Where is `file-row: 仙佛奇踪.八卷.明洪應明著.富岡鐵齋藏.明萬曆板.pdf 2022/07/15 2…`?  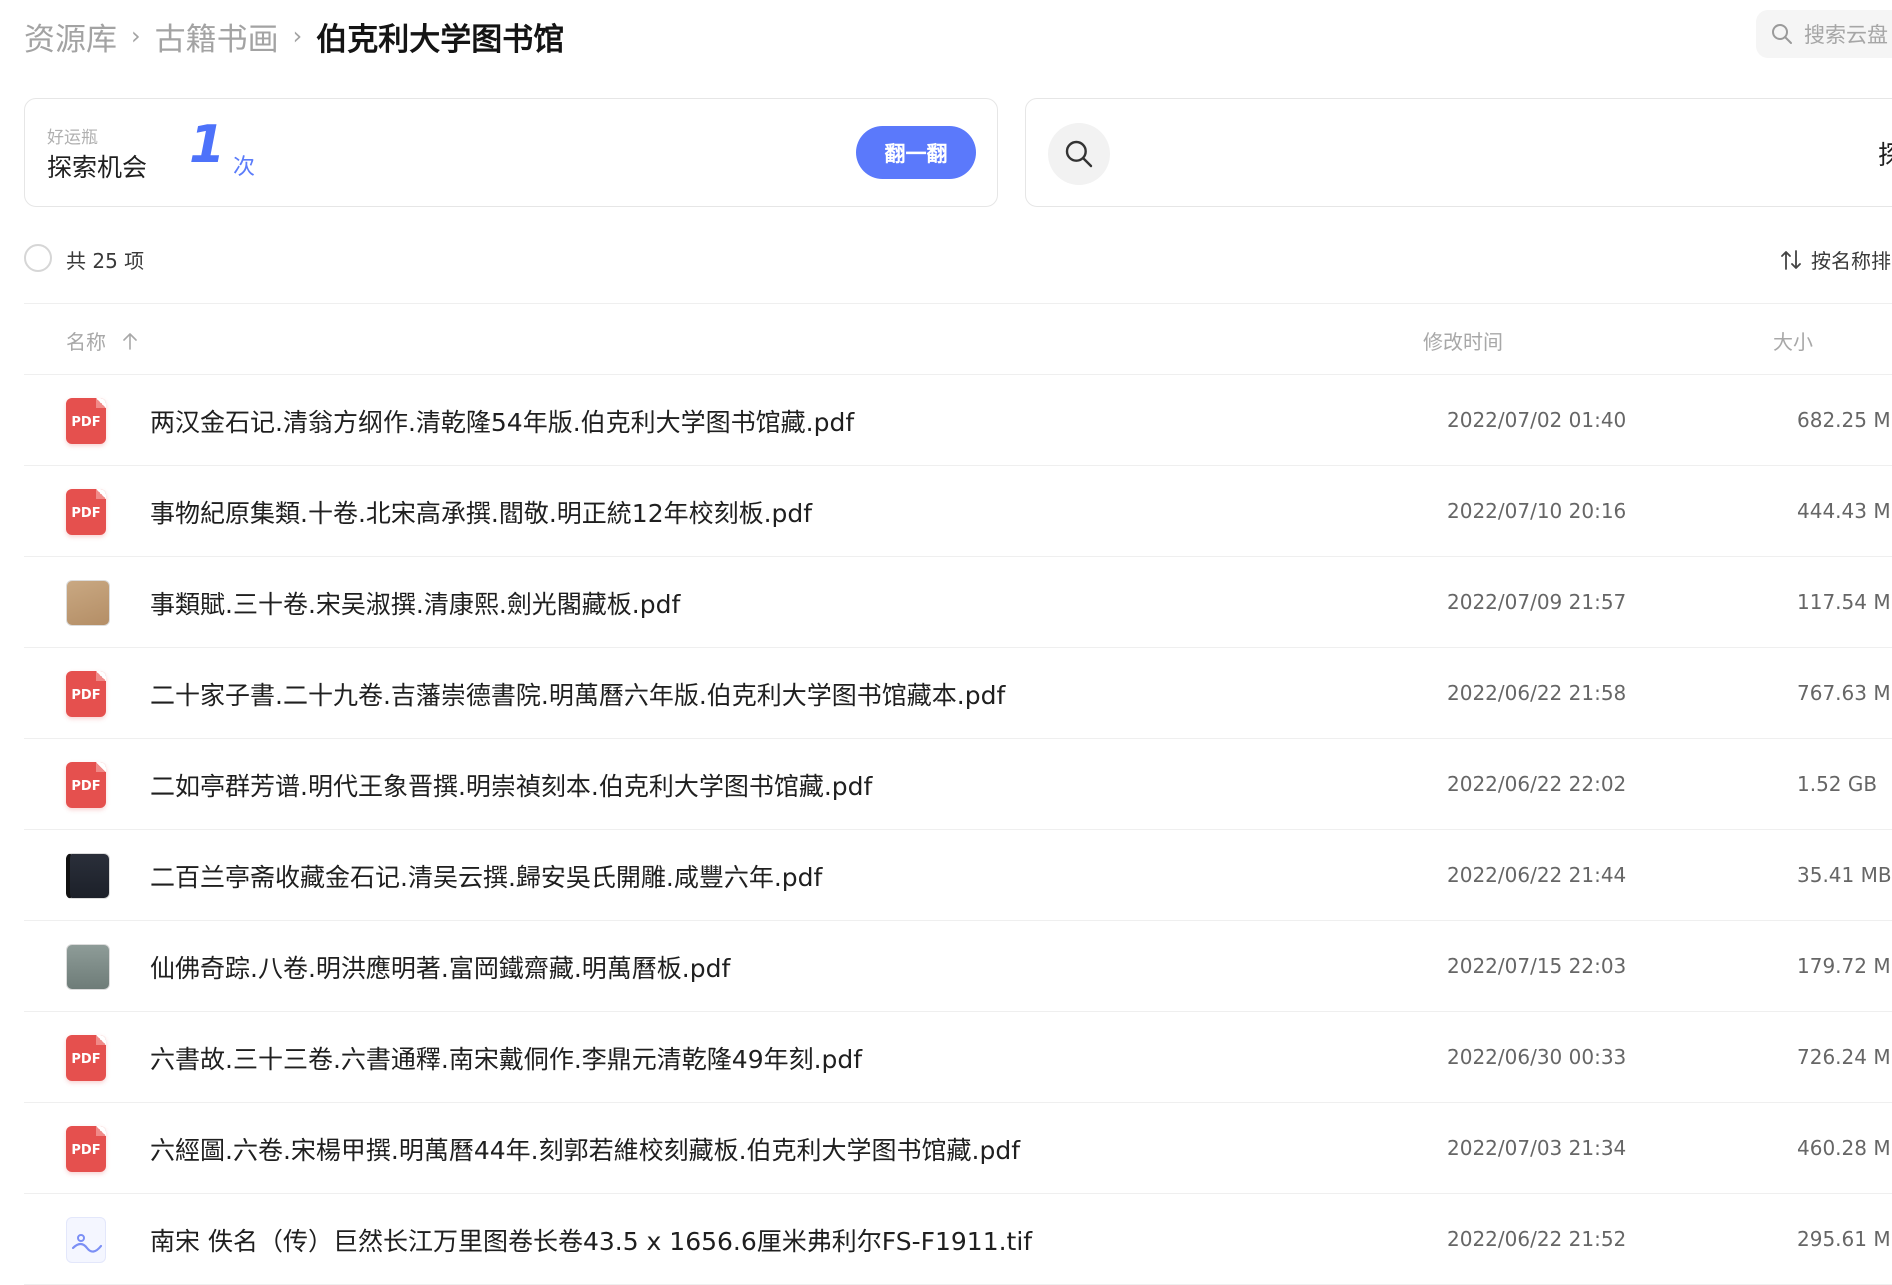
file-row: 仙佛奇踪.八卷.明洪應明著.富岡鐵齋藏.明萬曆板.pdf 2022/07/15 2… is located at coordinates (958, 966).